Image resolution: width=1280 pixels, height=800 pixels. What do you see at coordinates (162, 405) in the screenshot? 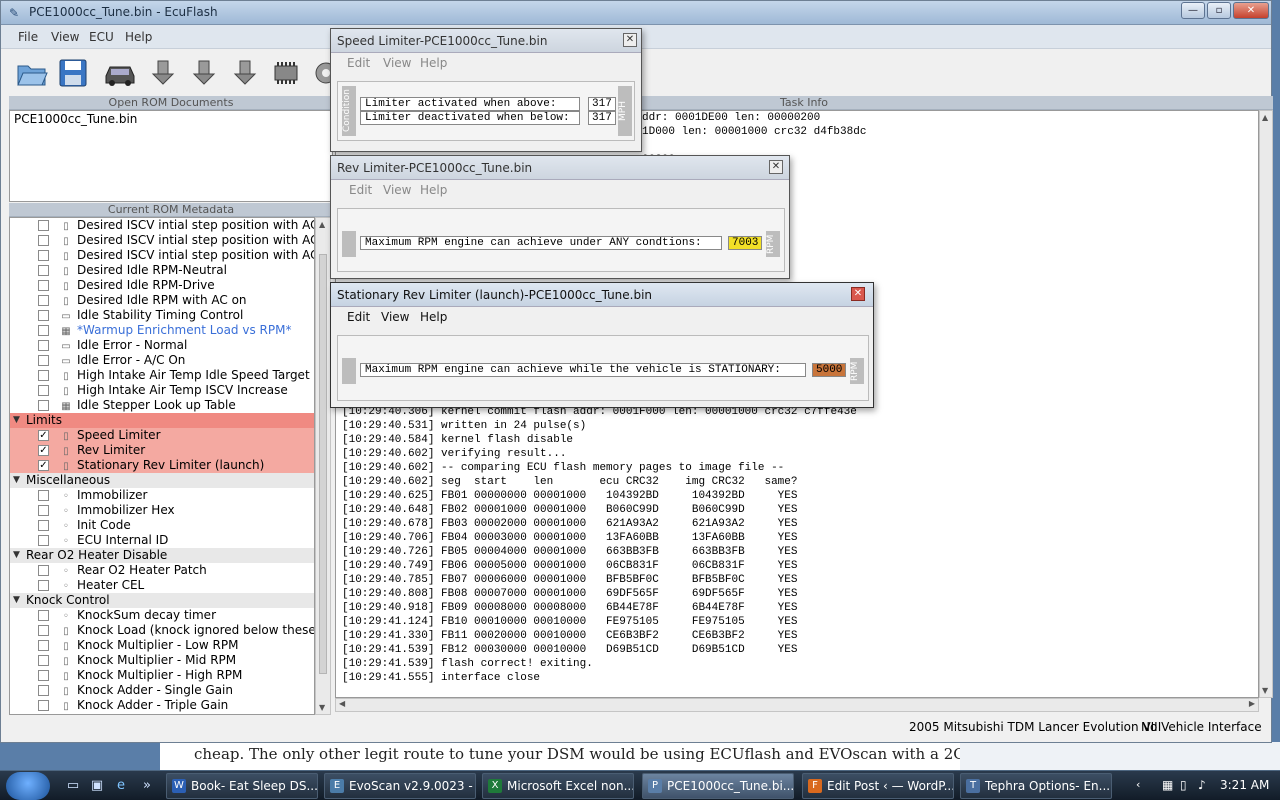
I see `tree-item: ▦ Idle Stepper Look up Table` at bounding box center [162, 405].